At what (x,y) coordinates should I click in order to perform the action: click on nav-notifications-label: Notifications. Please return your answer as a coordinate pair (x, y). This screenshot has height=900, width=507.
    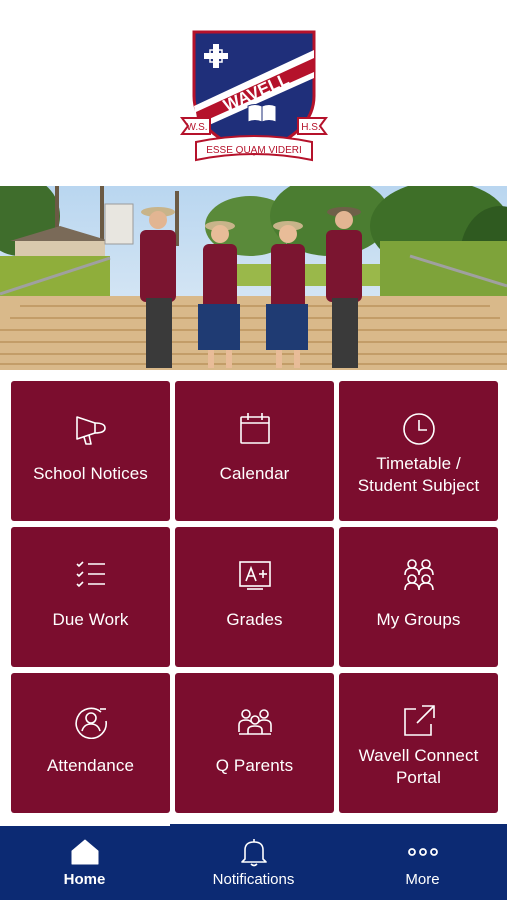
    Looking at the image, I should click on (253, 879).